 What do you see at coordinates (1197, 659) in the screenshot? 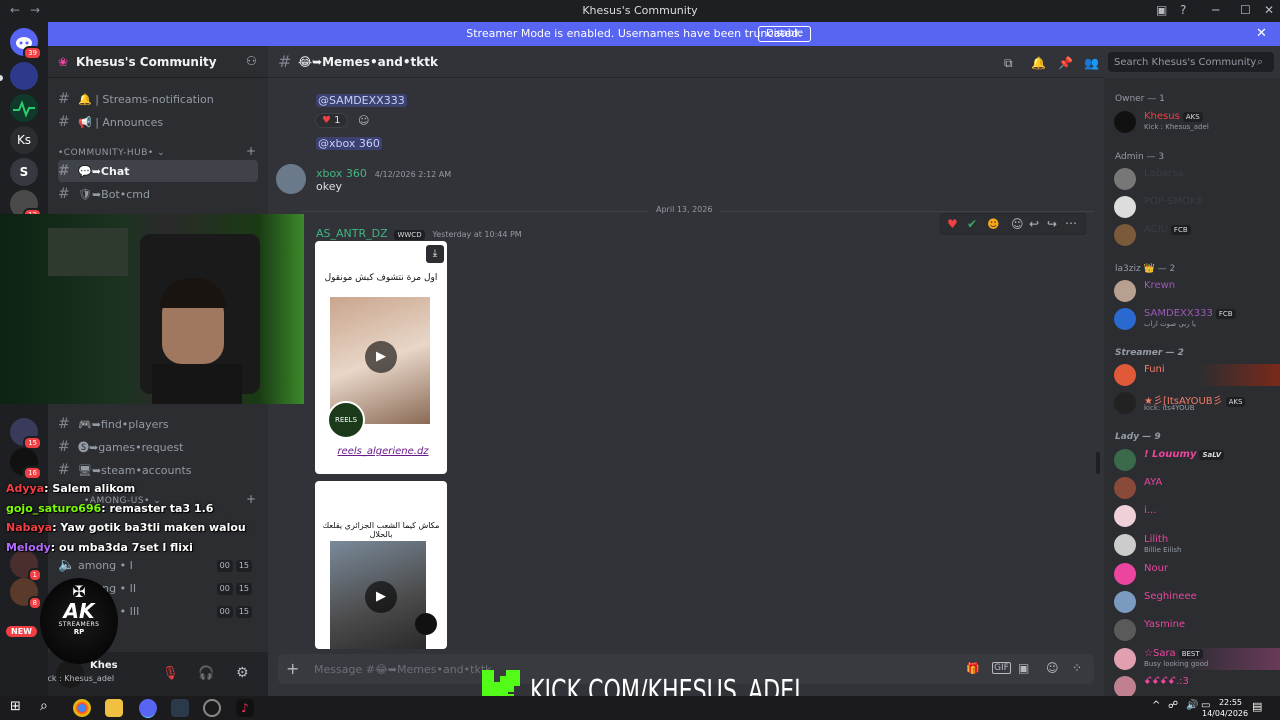
I see `member-item: ☆Sara BEST Busy looking good` at bounding box center [1197, 659].